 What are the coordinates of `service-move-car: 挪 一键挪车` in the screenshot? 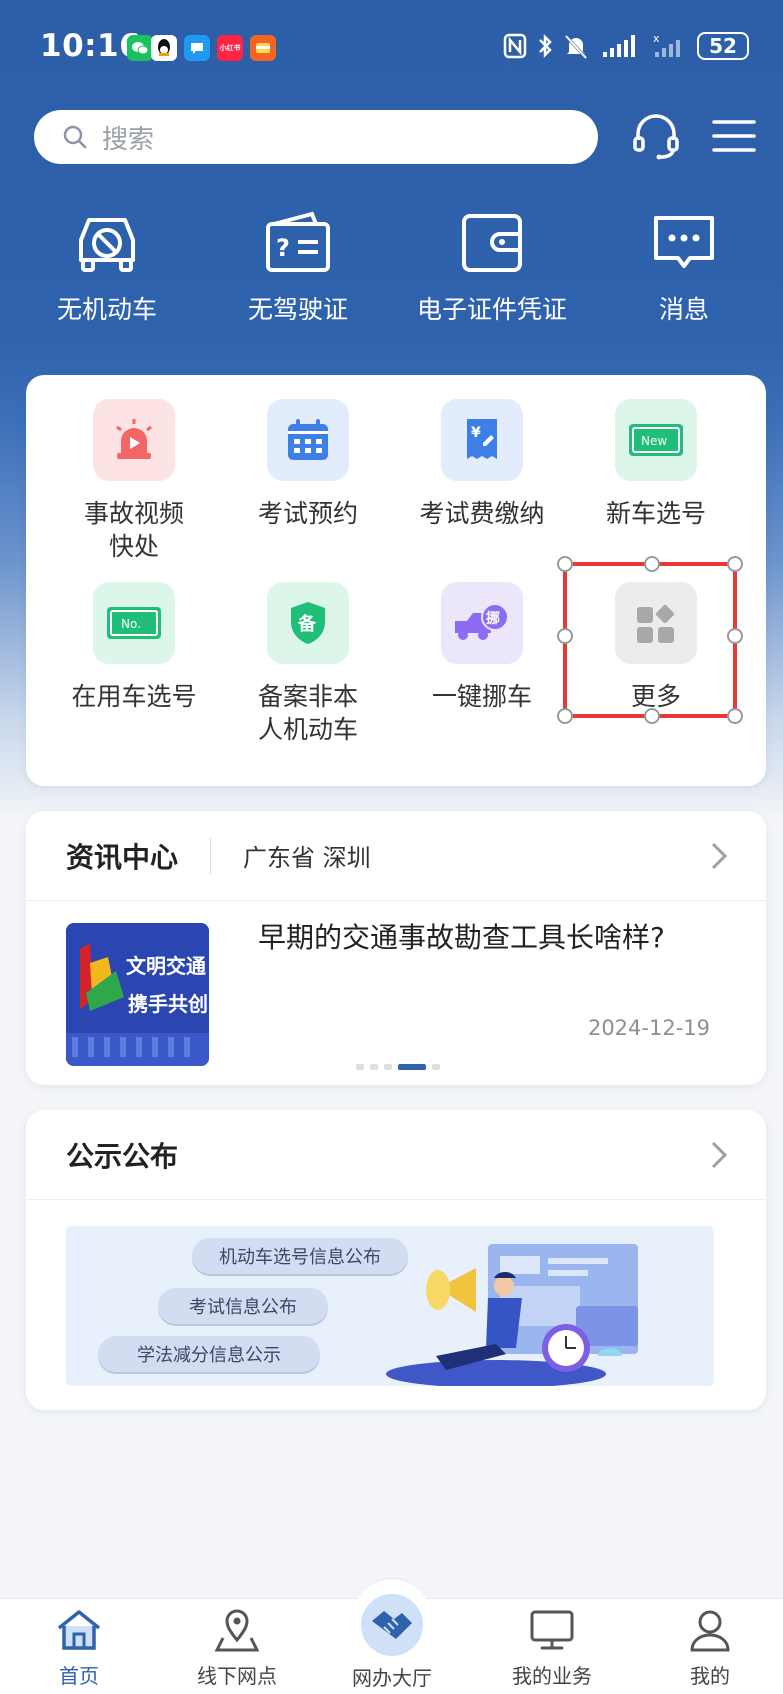 It's located at (482, 647).